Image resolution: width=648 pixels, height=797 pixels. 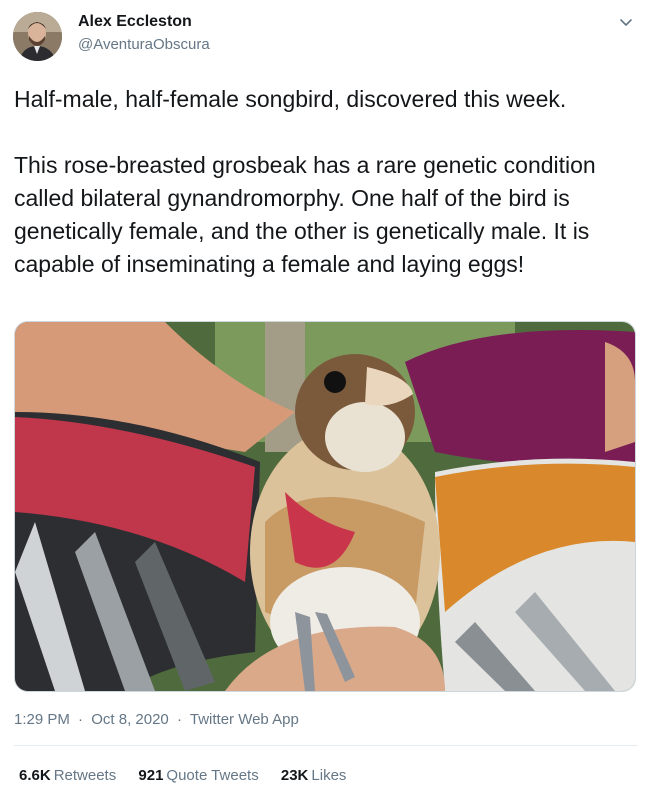 I want to click on likes-count: 23K, so click(x=294, y=775).